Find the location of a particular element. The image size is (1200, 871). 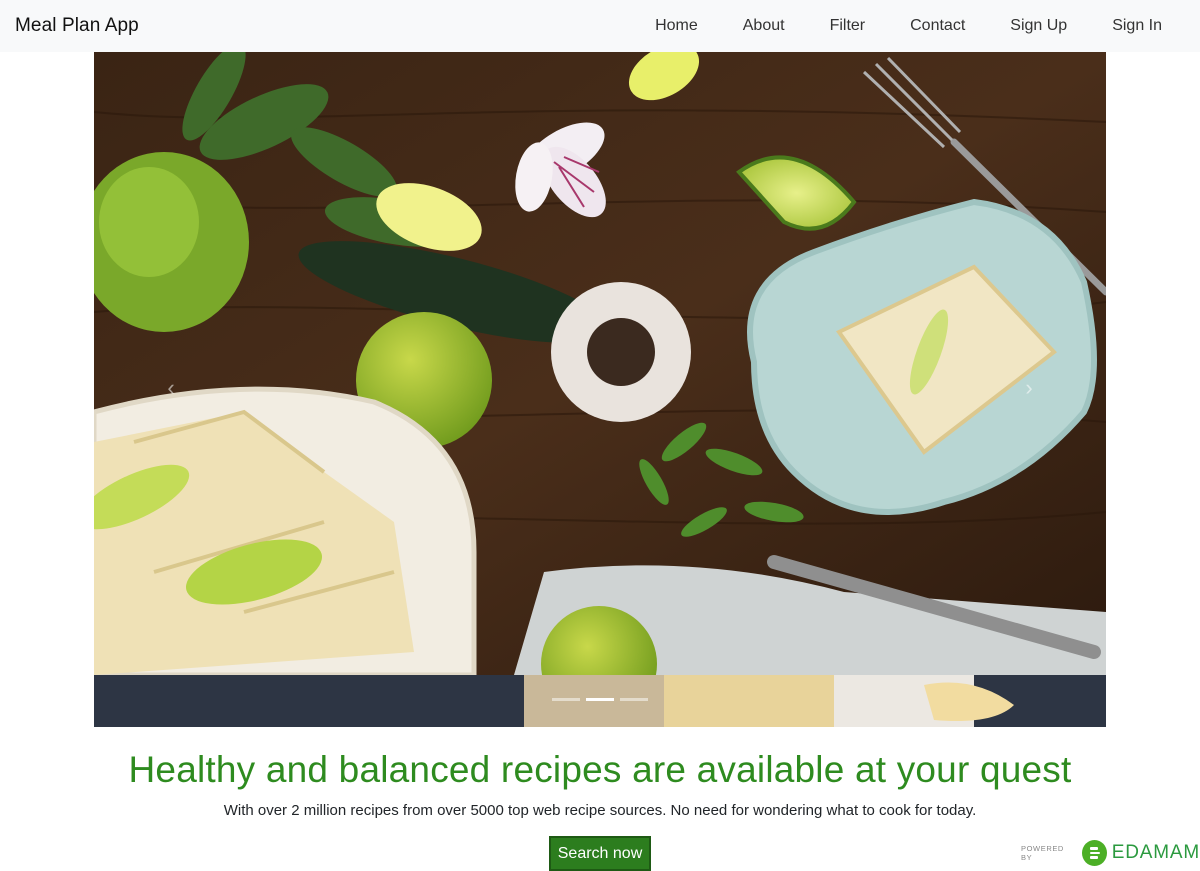

nav-about: About is located at coordinates (764, 26).